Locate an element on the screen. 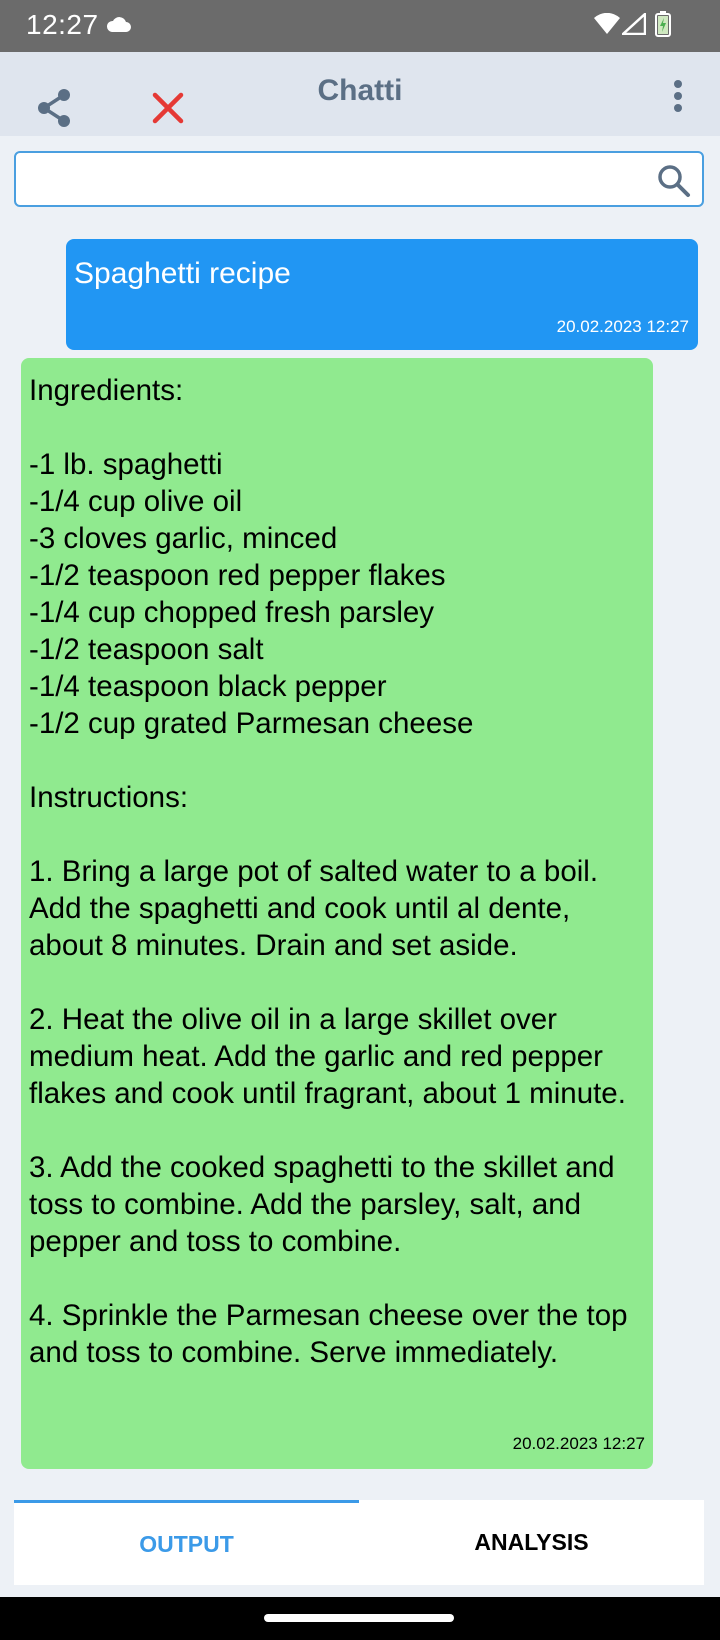 Image resolution: width=720 pixels, height=1640 pixels. status-bar: 12:27 is located at coordinates (360, 26).